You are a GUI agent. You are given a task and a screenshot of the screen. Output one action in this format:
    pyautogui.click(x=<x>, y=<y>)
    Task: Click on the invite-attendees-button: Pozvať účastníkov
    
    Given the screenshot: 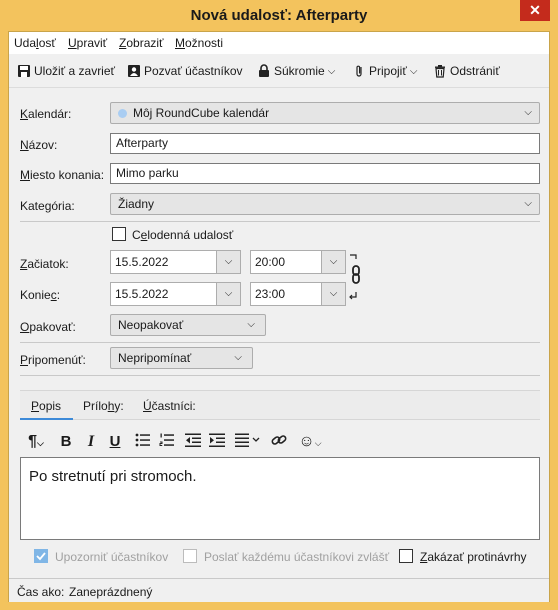 What is the action you would take?
    pyautogui.click(x=185, y=71)
    